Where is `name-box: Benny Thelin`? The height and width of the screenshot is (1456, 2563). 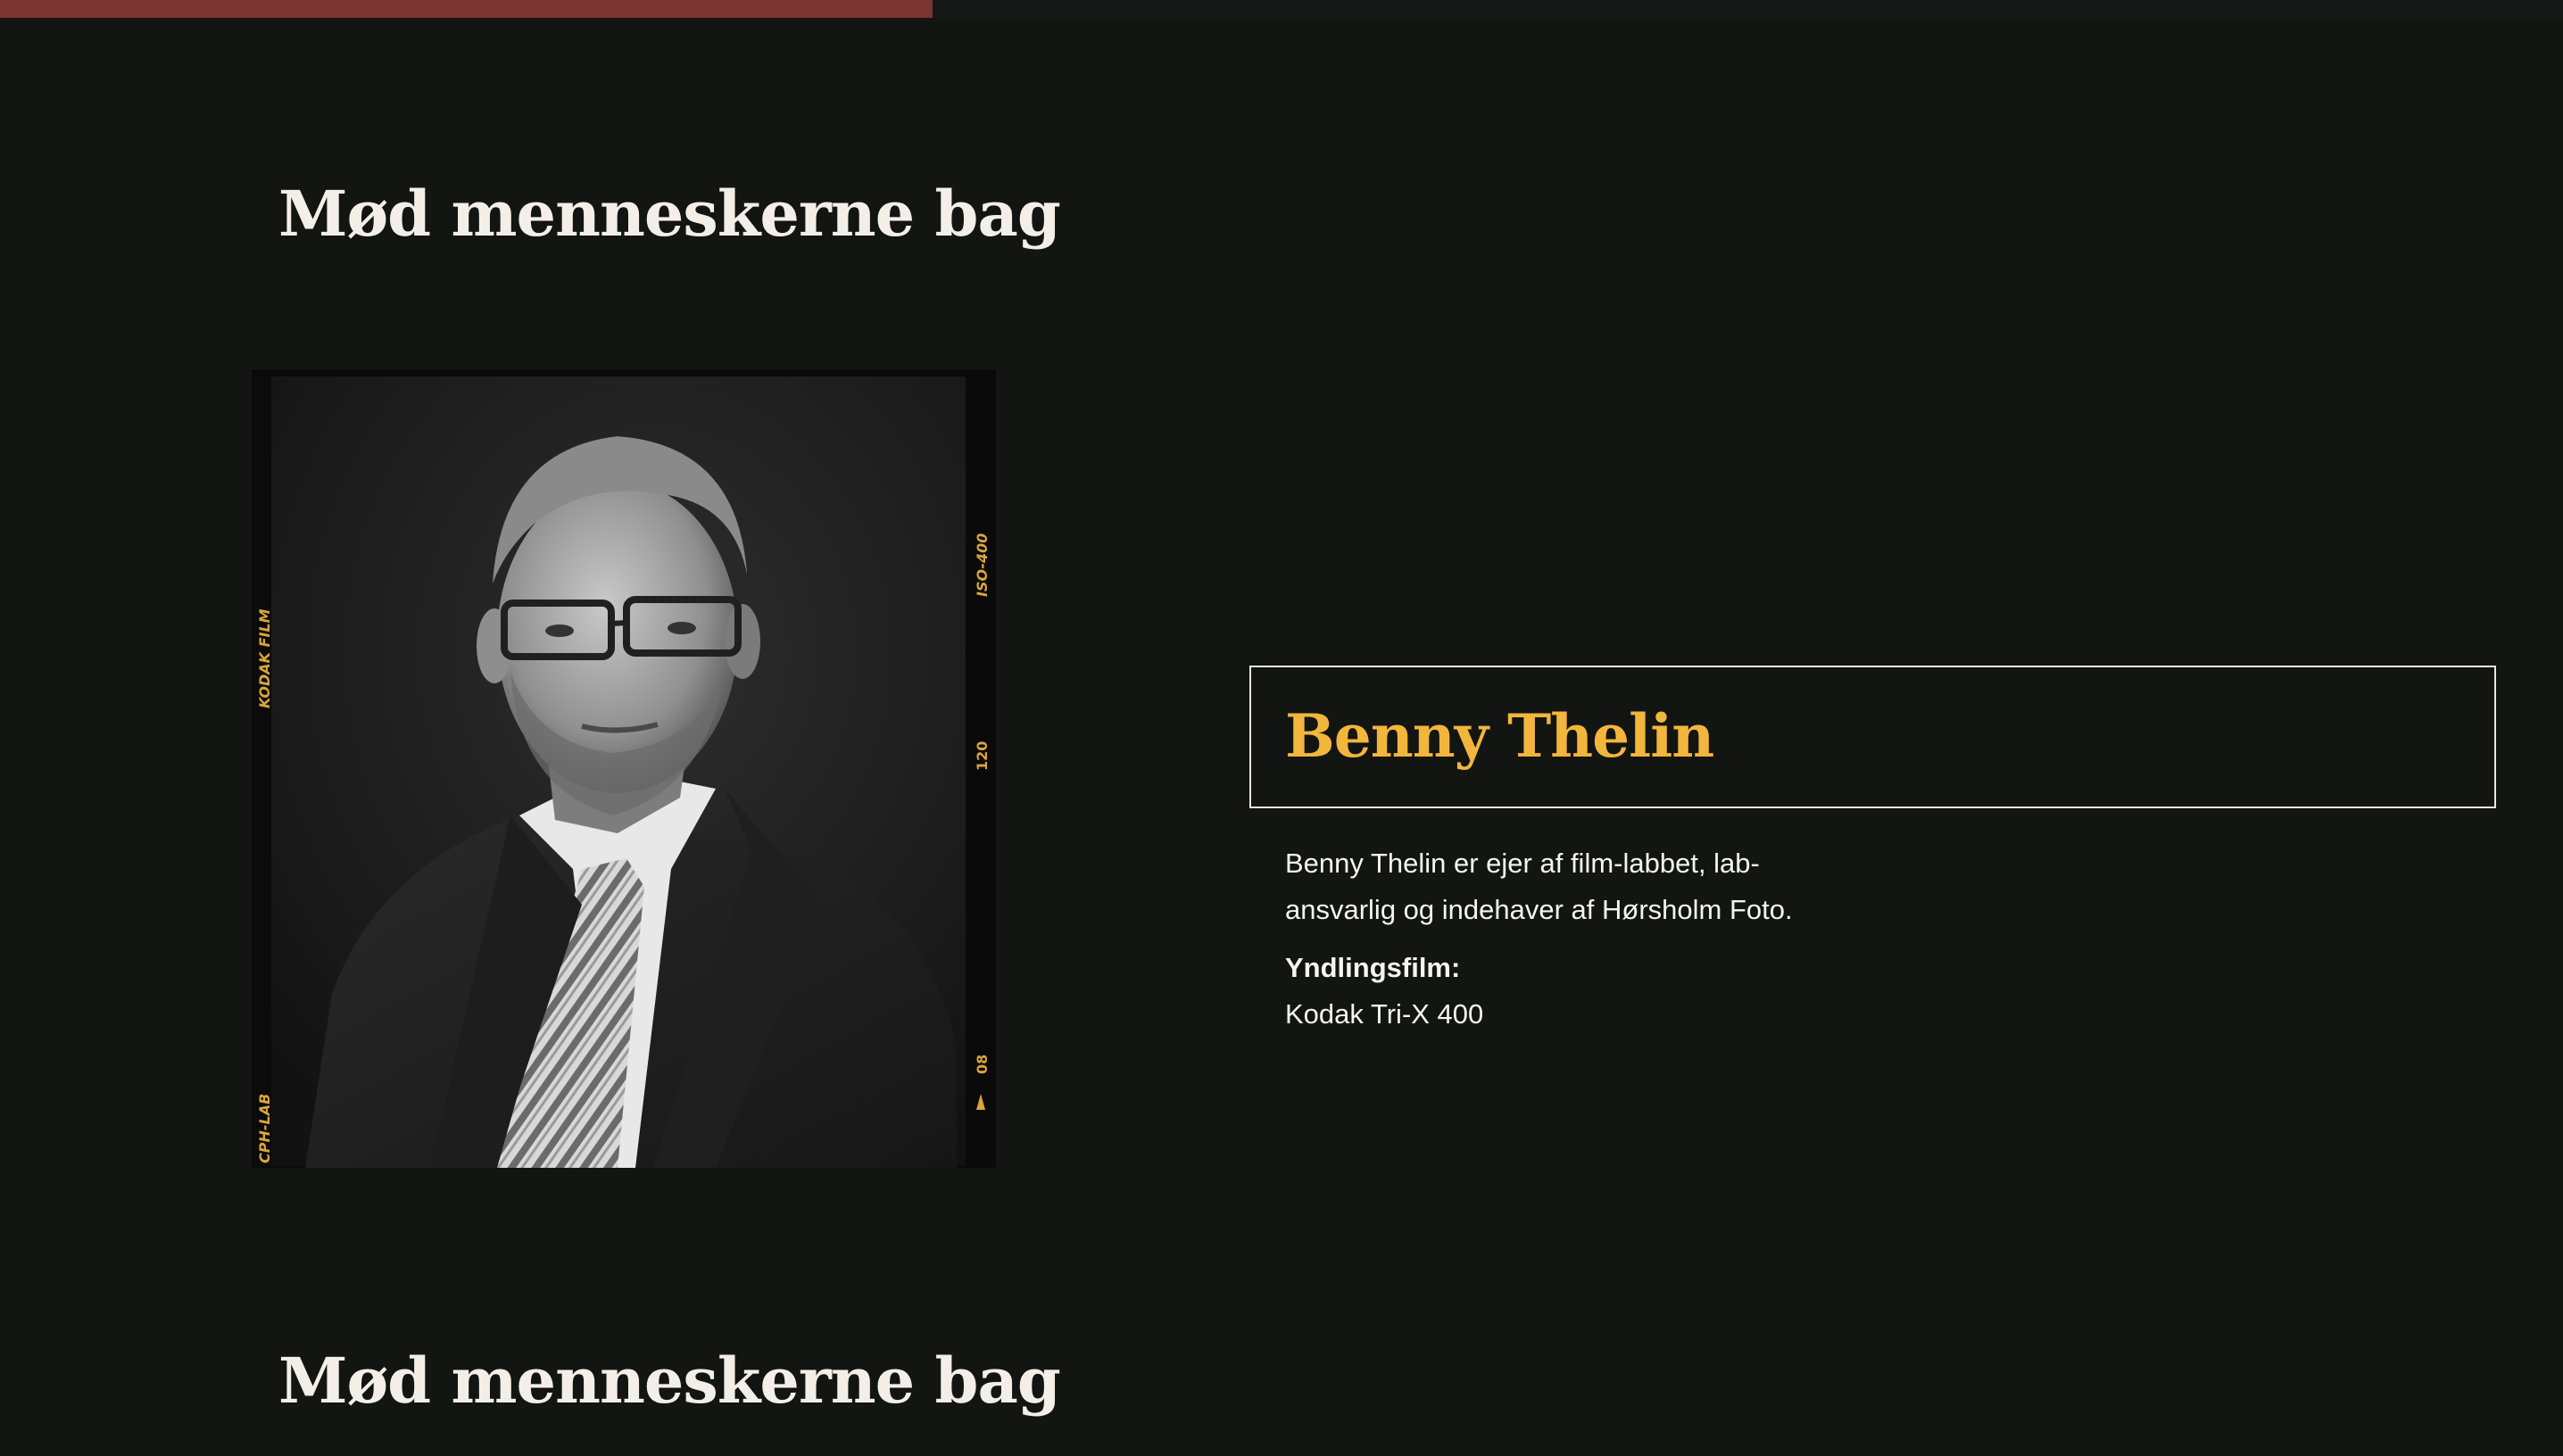
name-box: Benny Thelin is located at coordinates (1872, 737).